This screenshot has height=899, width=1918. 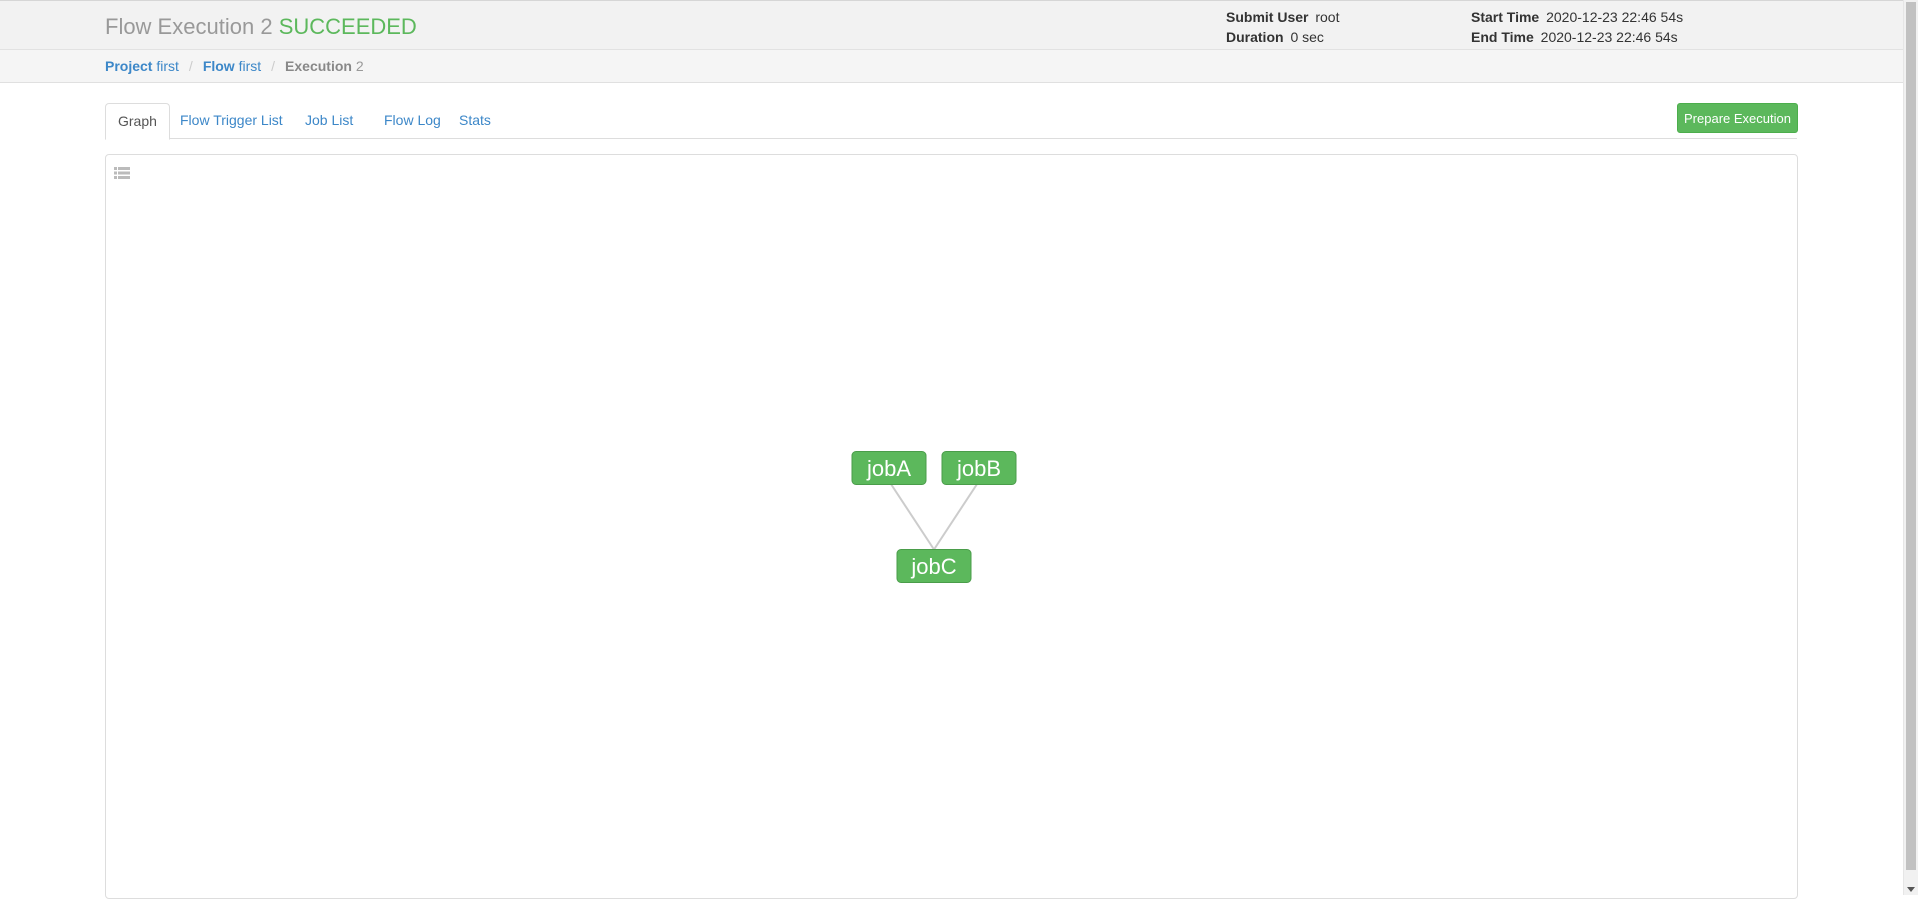 What do you see at coordinates (475, 121) in the screenshot?
I see `tab-stats: Stats` at bounding box center [475, 121].